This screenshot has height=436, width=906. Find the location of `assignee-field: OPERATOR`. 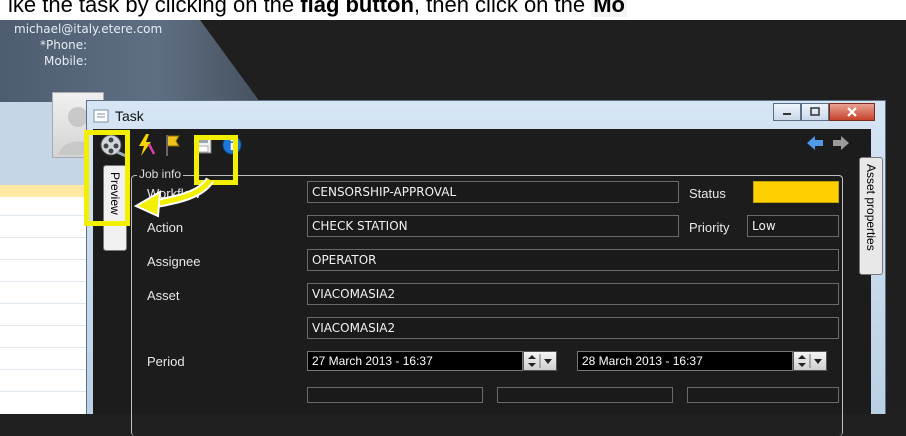

assignee-field: OPERATOR is located at coordinates (573, 260).